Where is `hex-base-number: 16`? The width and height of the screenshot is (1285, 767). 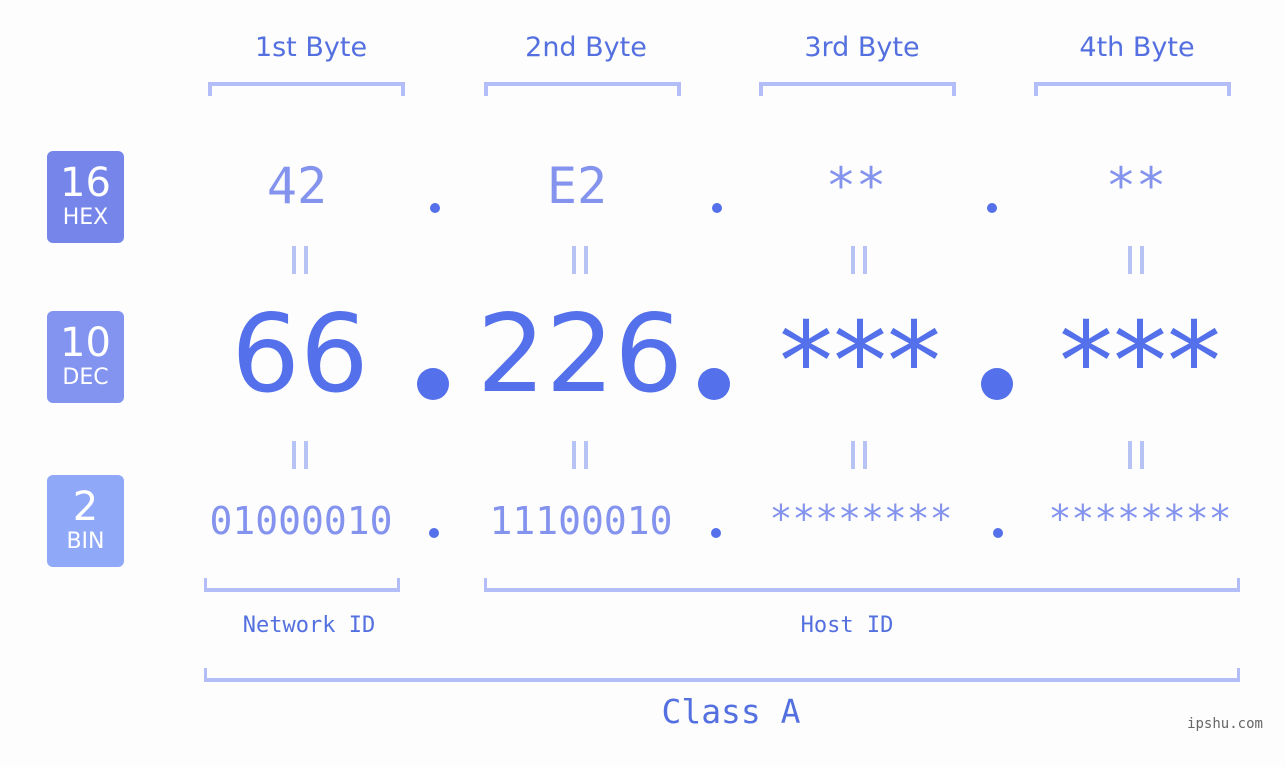 hex-base-number: 16 is located at coordinates (85, 183).